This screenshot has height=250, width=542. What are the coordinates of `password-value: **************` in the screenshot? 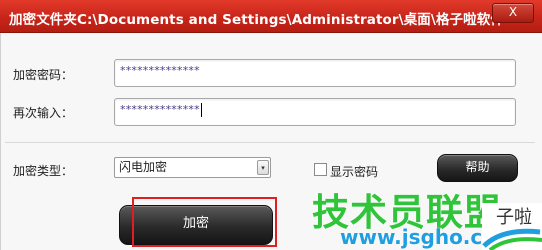 It's located at (160, 70).